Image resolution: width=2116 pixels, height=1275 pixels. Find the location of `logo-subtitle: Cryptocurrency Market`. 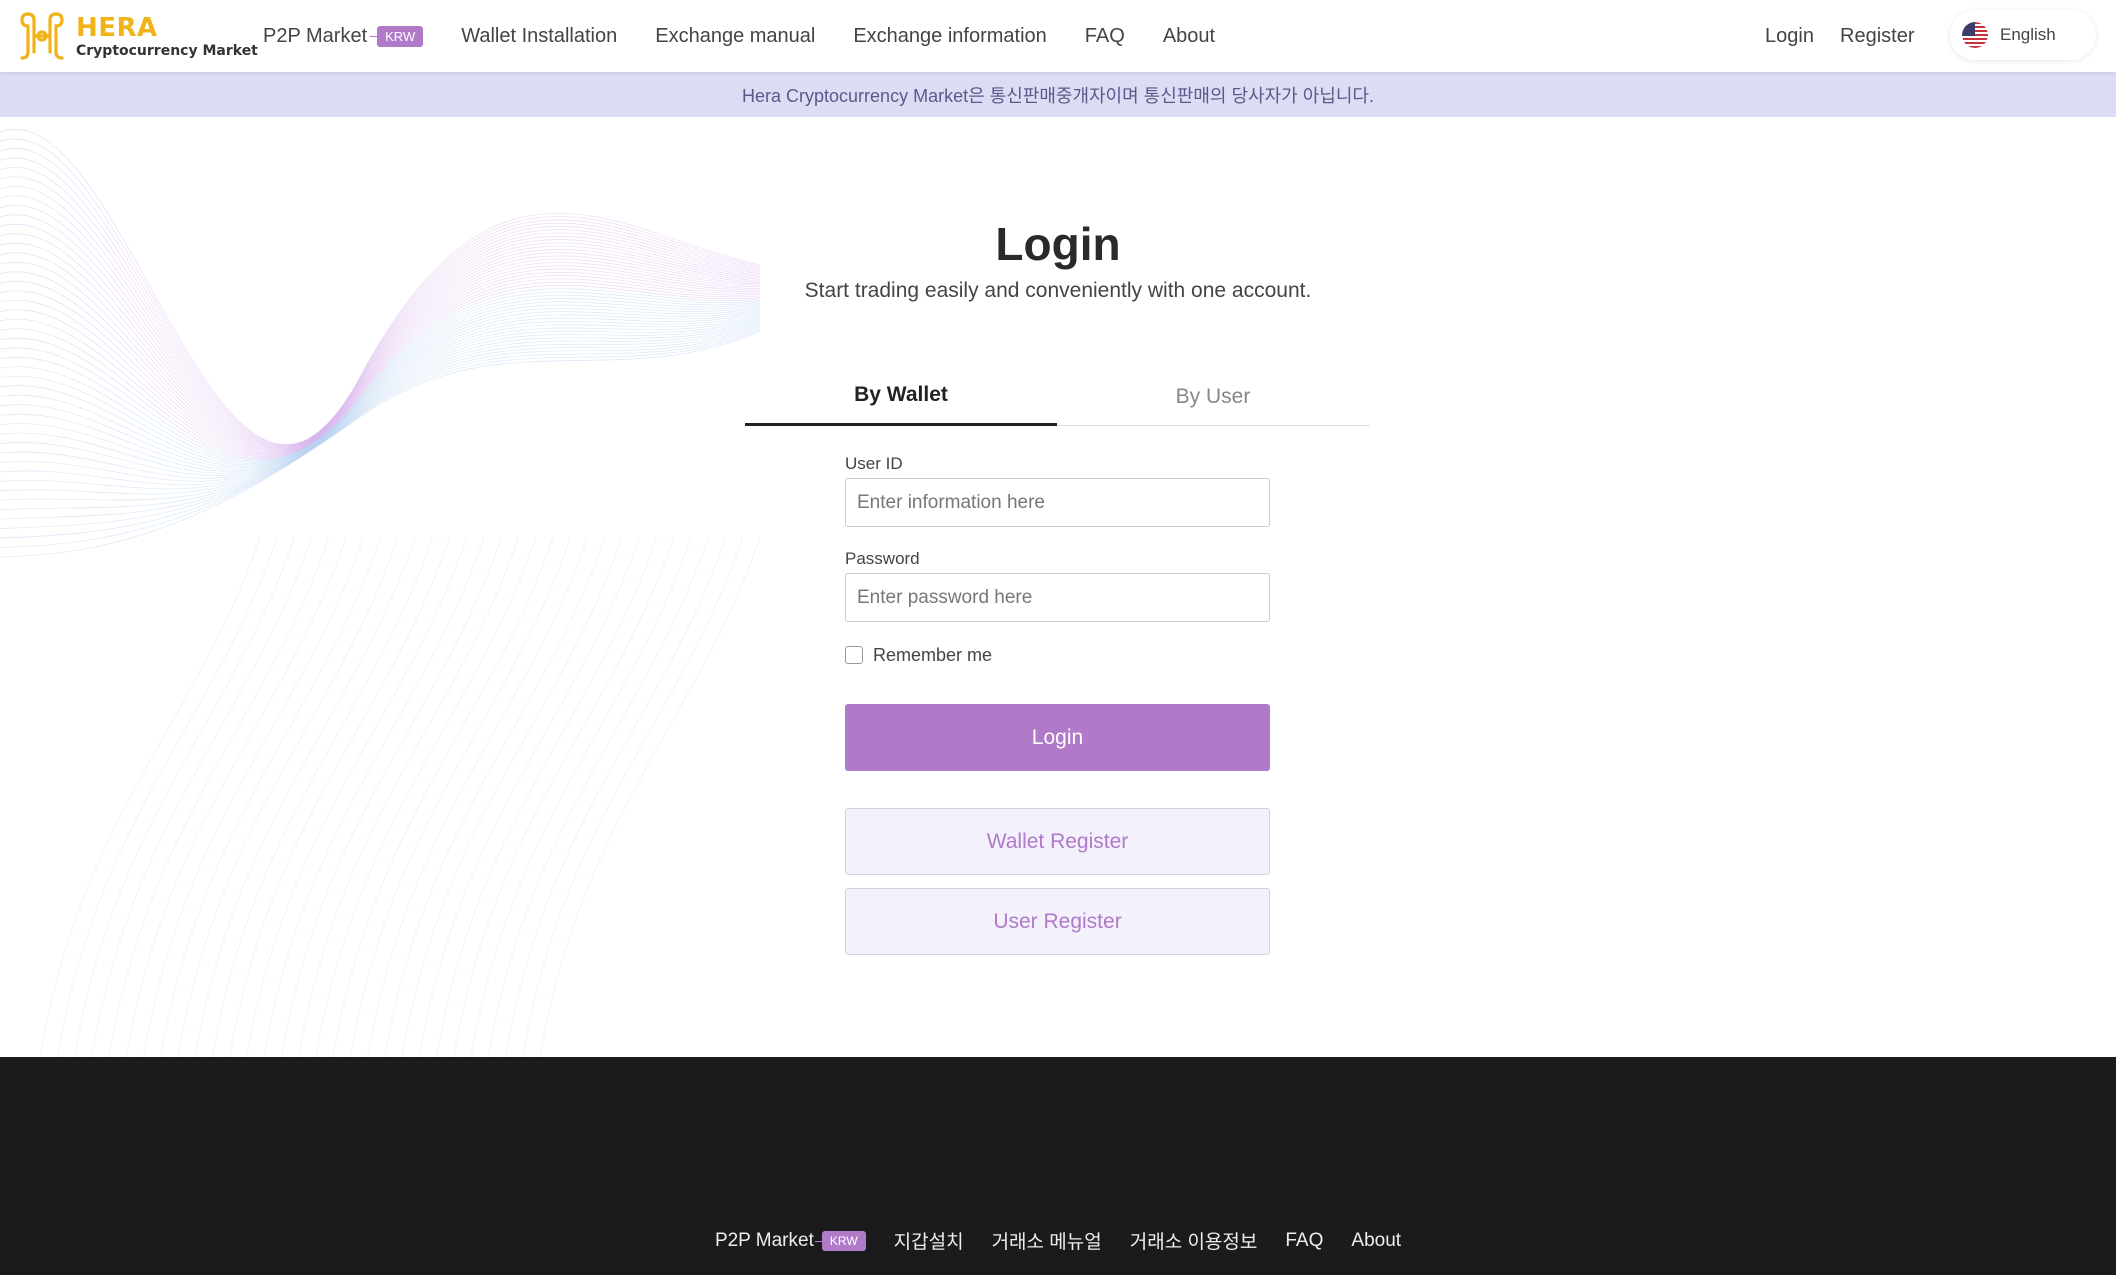

logo-subtitle: Cryptocurrency Market is located at coordinates (167, 50).